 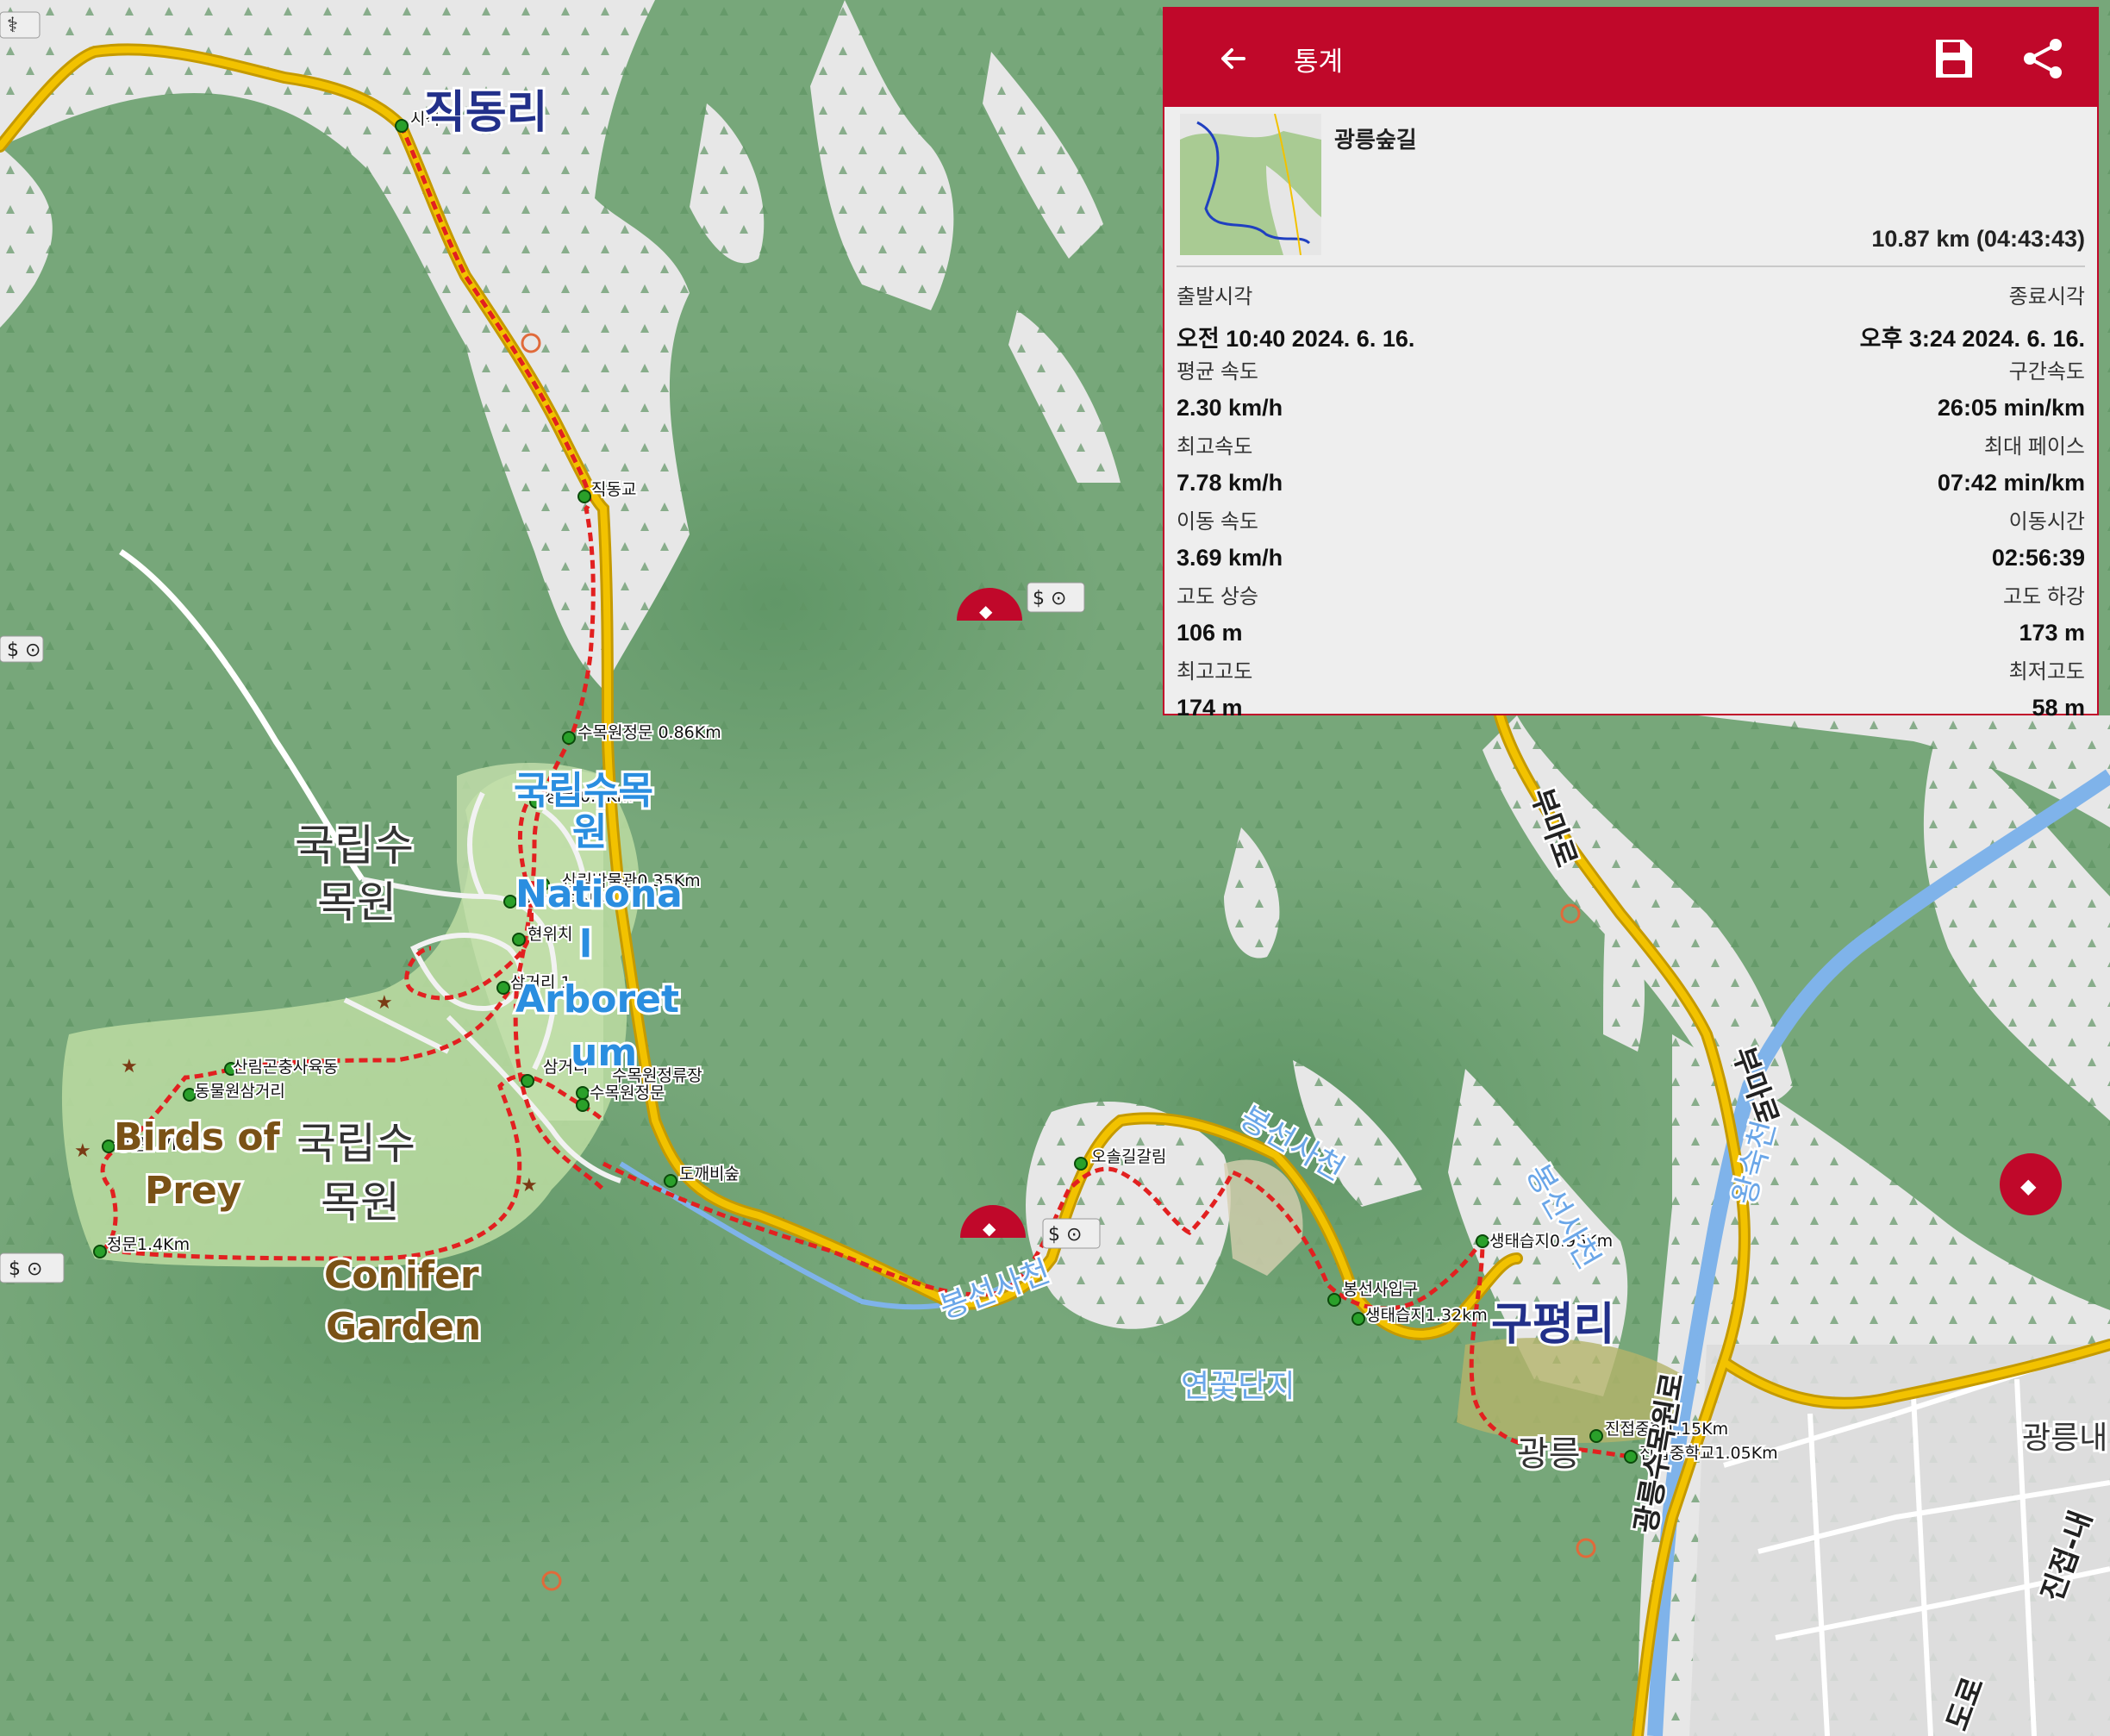 I want to click on stat-label: 최대 페이스, so click(x=2034, y=447).